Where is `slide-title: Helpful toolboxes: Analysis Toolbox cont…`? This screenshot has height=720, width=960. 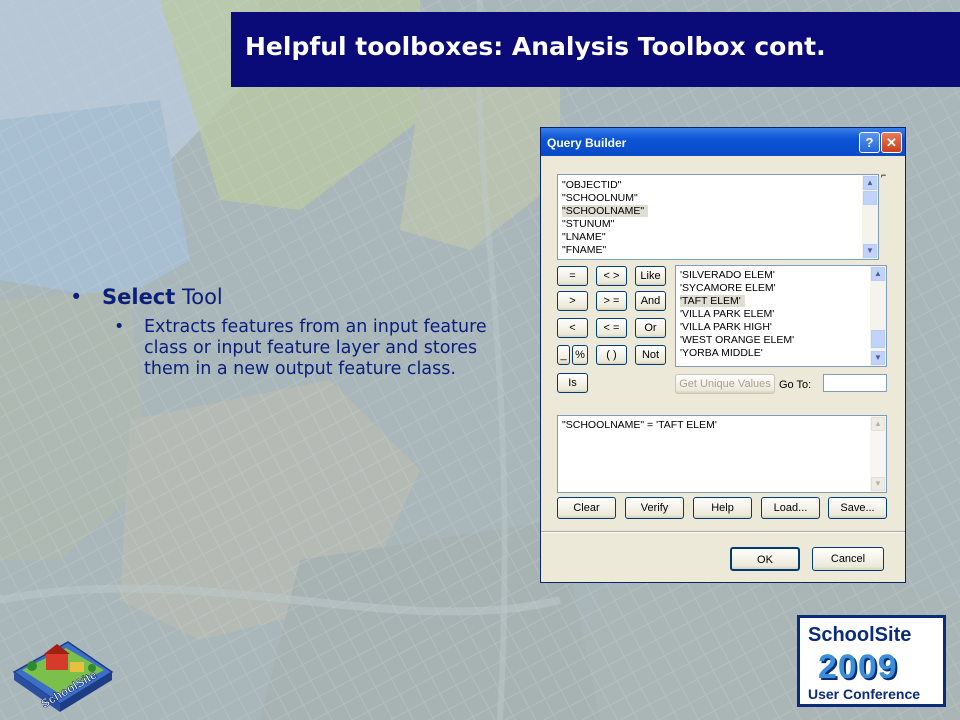
slide-title: Helpful toolboxes: Analysis Toolbox cont… is located at coordinates (535, 46).